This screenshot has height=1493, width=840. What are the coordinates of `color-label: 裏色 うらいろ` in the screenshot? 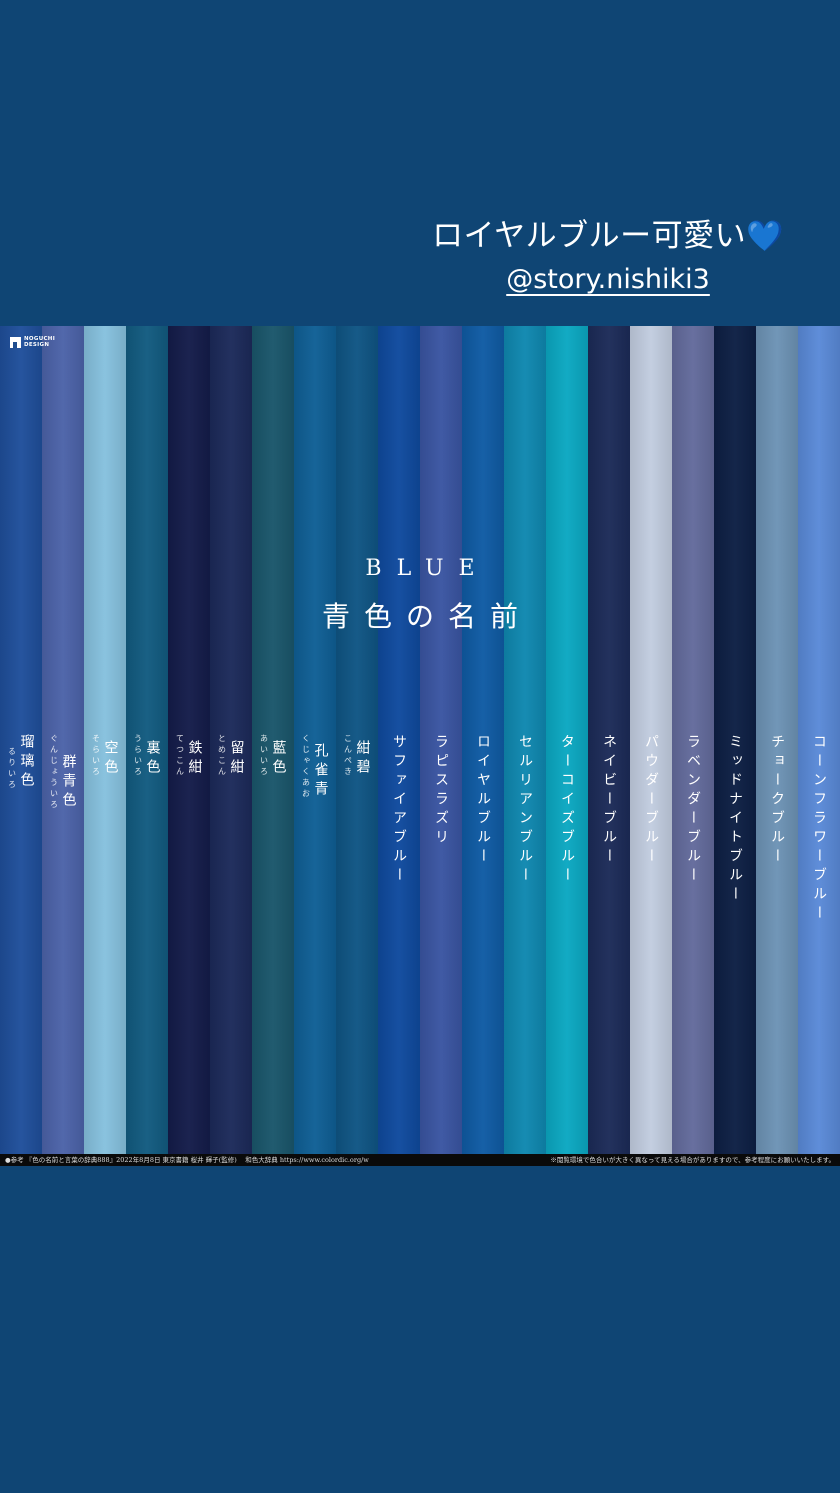 It's located at (147, 756).